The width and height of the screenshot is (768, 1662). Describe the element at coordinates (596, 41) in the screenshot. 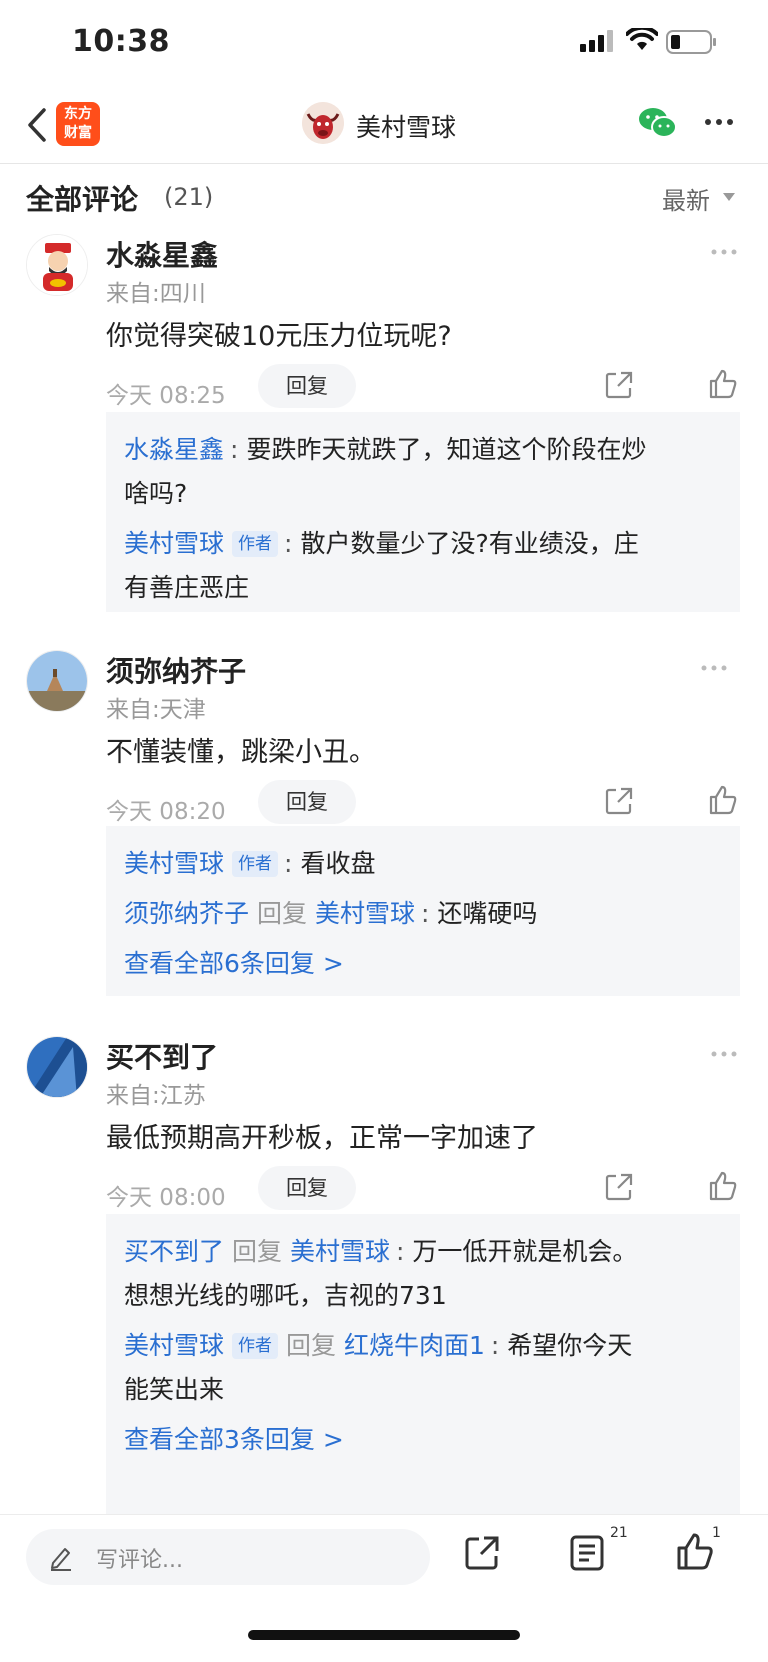

I see `signal-icon` at that location.